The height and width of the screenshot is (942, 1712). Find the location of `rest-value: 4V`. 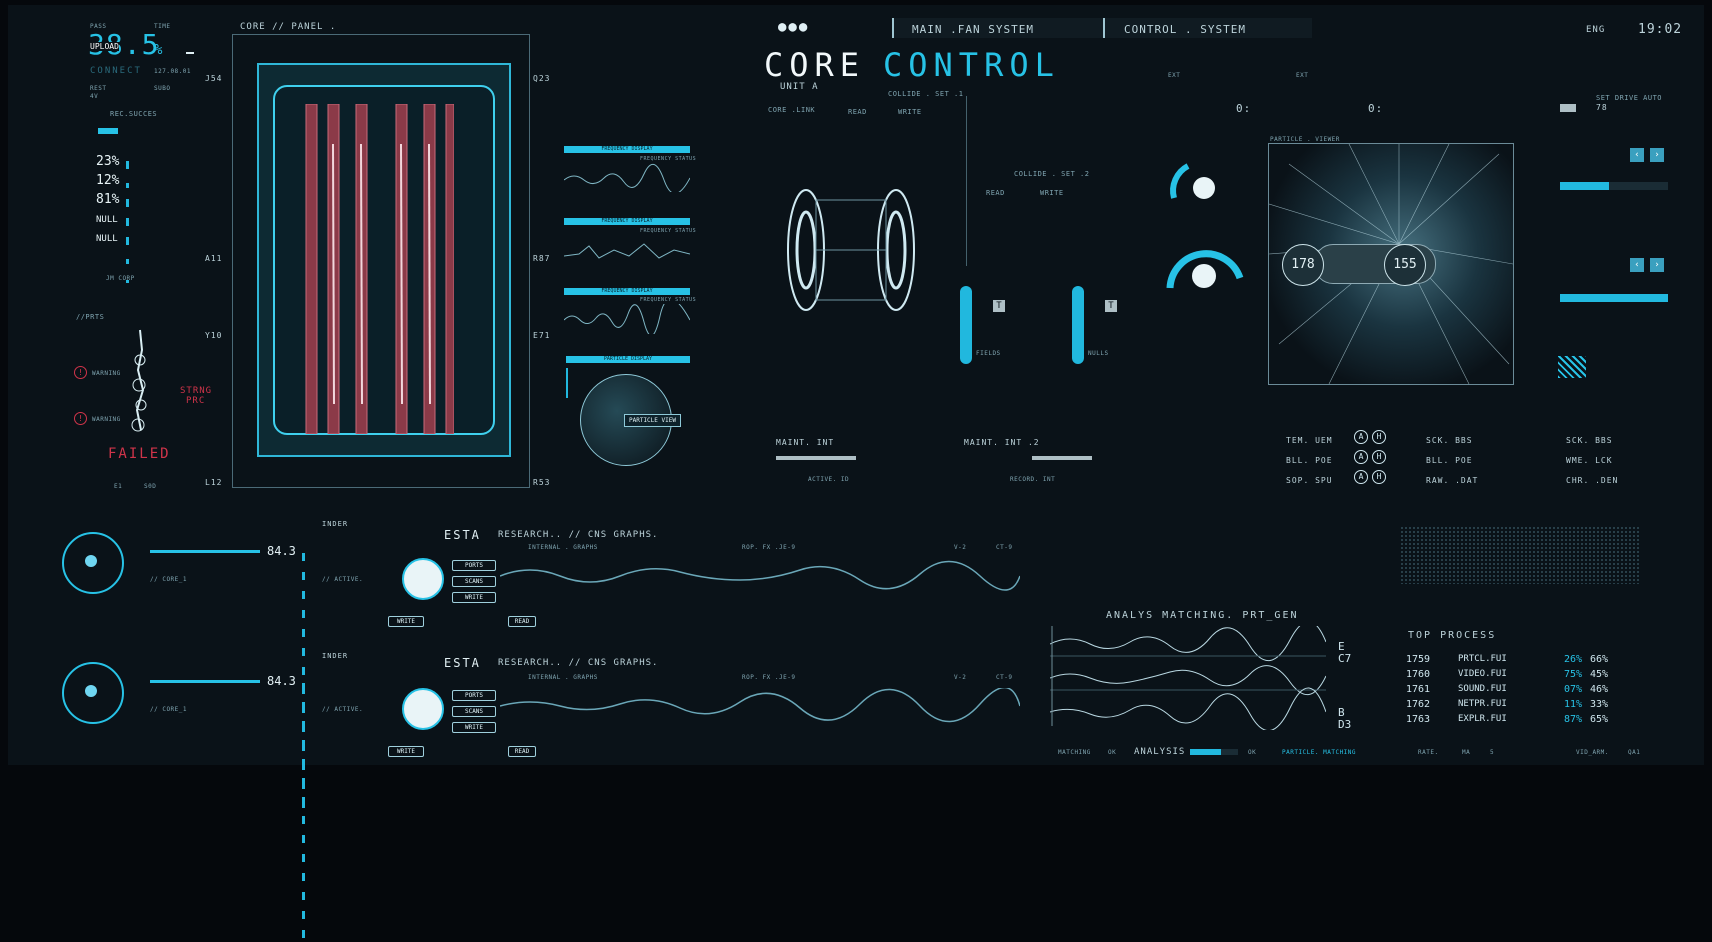

rest-value: 4V is located at coordinates (94, 96).